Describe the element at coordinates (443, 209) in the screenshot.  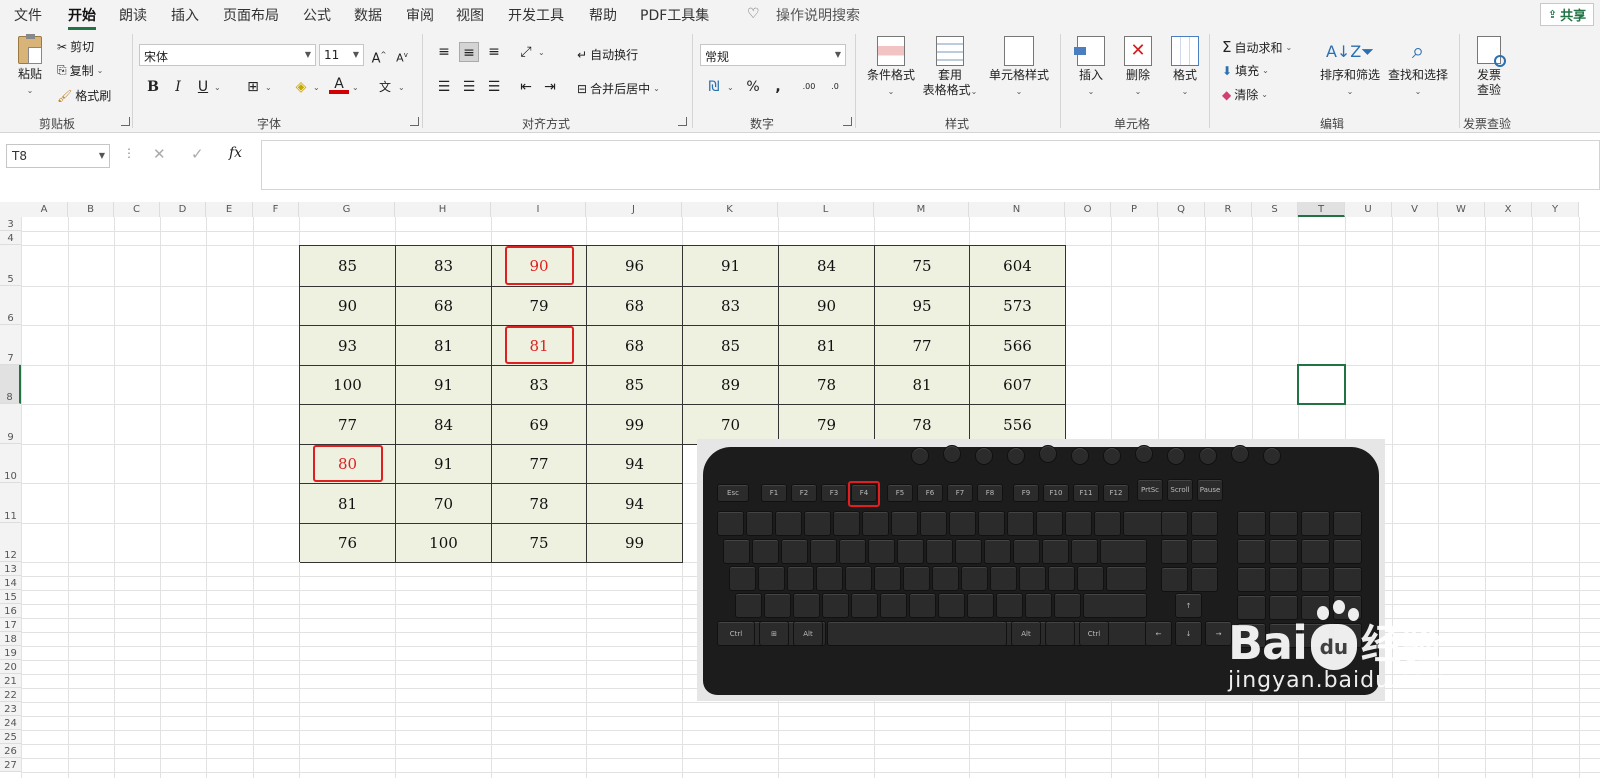
I see `column-header: H` at that location.